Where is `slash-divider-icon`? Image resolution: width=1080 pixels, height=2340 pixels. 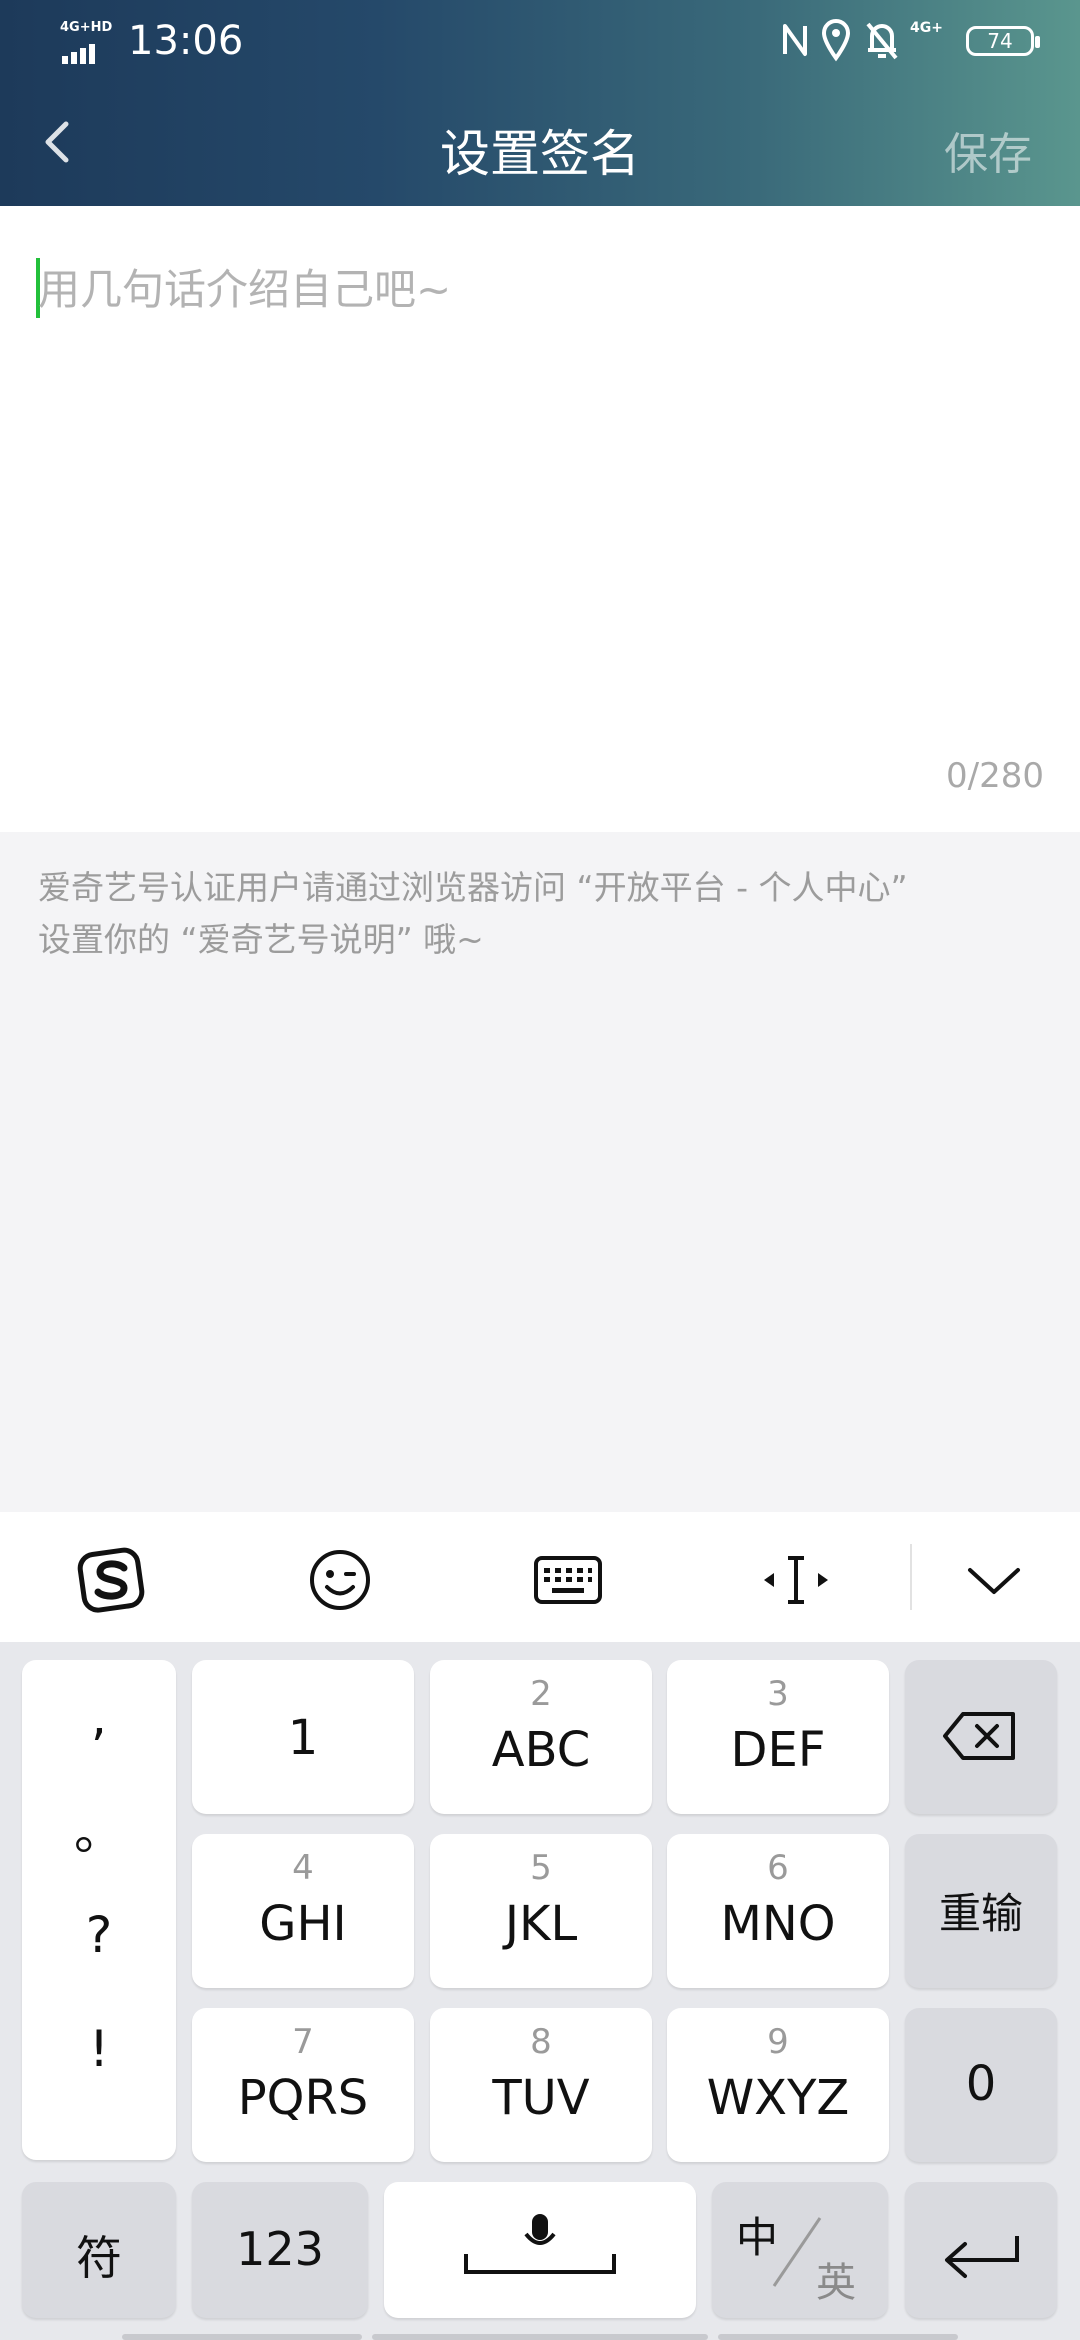 slash-divider-icon is located at coordinates (797, 2252).